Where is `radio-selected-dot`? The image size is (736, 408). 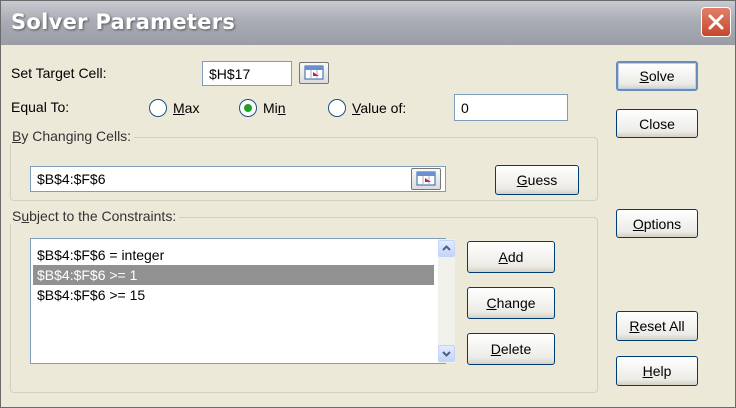
radio-selected-dot is located at coordinates (248, 108).